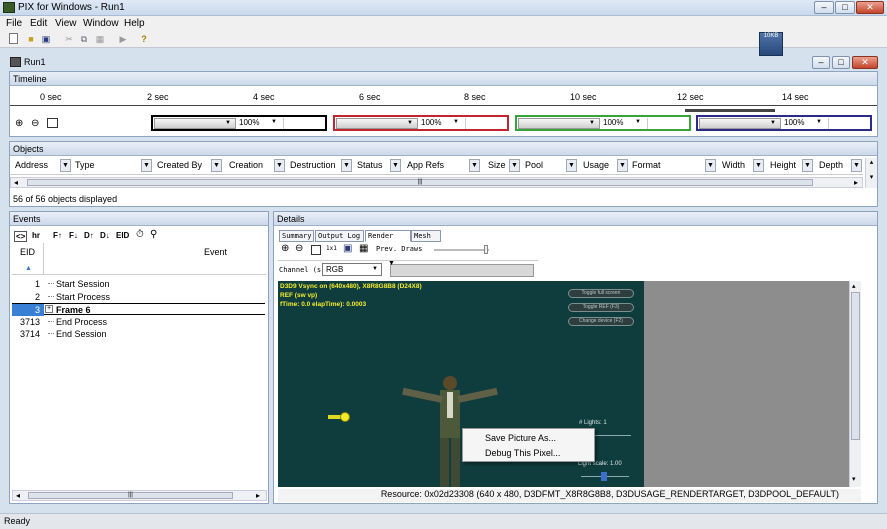 The width and height of the screenshot is (887, 529). I want to click on objects-column-creation: Creation, so click(246, 165).